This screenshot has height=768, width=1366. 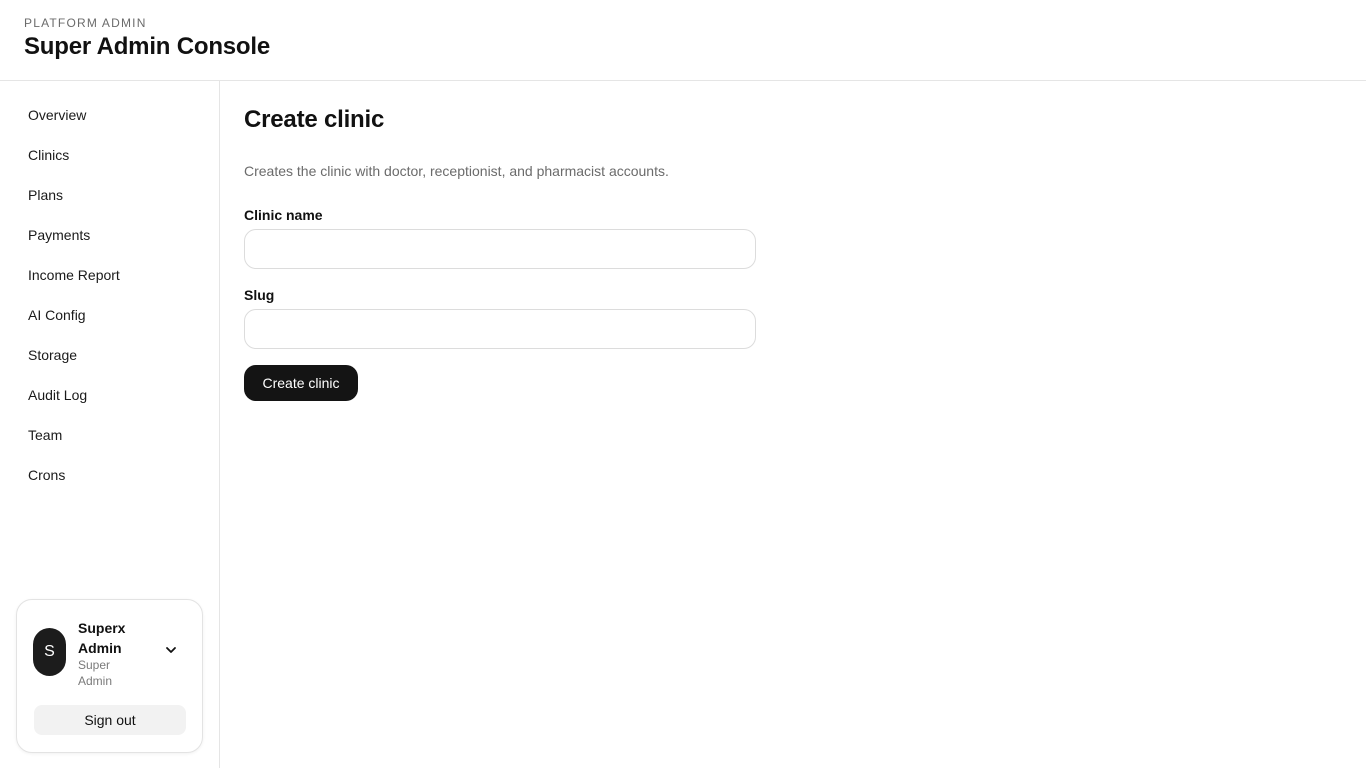 What do you see at coordinates (109, 435) in the screenshot?
I see `sidebar-item-team: Team` at bounding box center [109, 435].